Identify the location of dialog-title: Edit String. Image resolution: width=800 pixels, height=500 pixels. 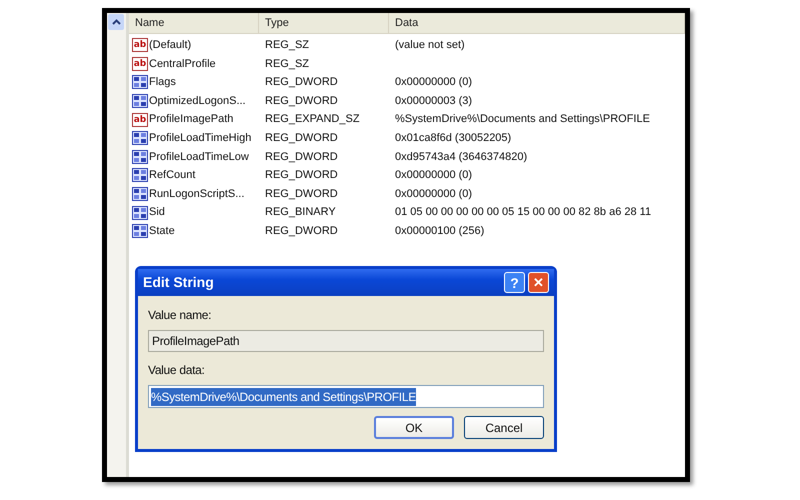
(179, 282).